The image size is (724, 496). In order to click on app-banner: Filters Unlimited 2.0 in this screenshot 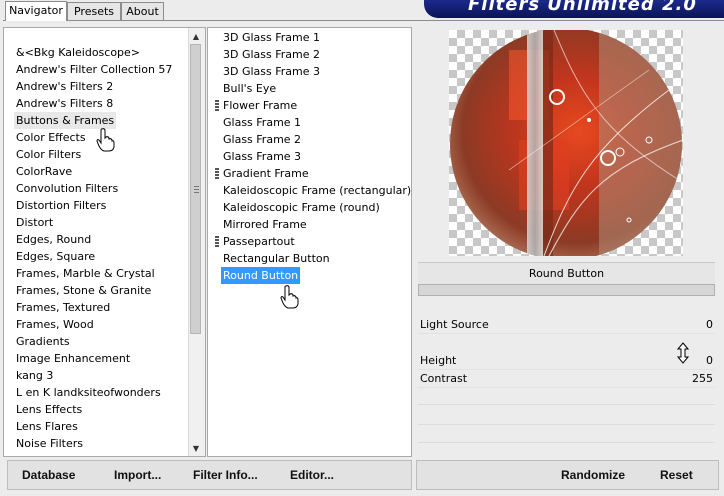, I will do `click(574, 9)`.